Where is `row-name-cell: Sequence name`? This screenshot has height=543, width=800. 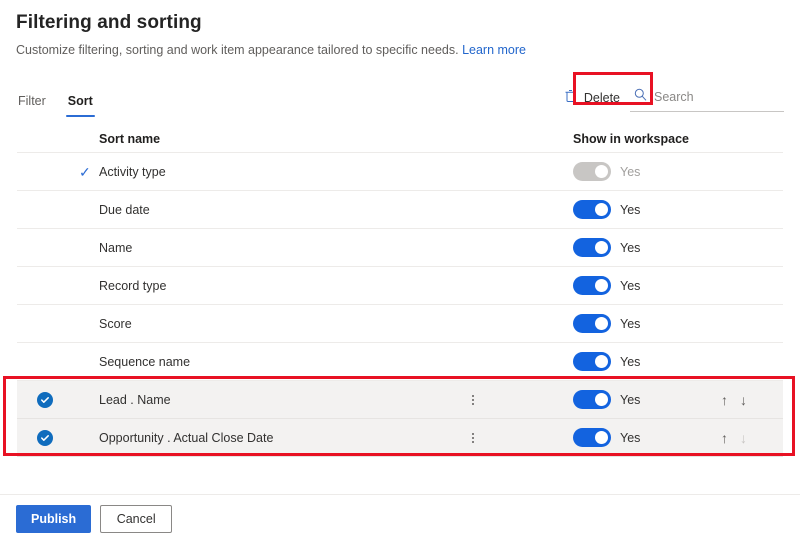 row-name-cell: Sequence name is located at coordinates (271, 362).